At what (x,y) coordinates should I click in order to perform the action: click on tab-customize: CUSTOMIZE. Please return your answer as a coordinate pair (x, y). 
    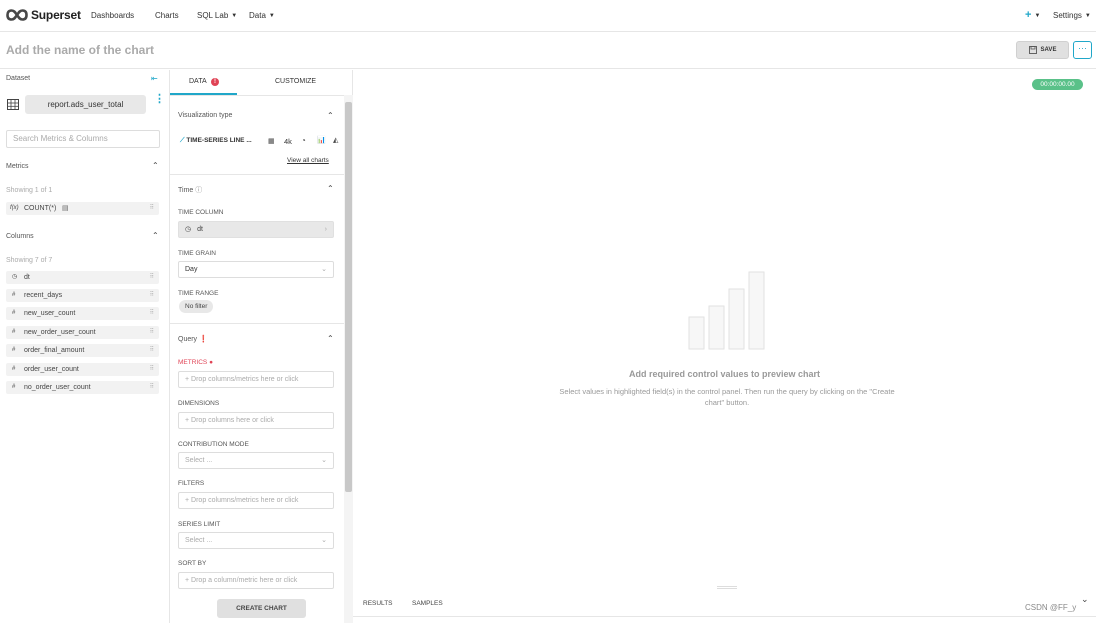
    Looking at the image, I should click on (295, 81).